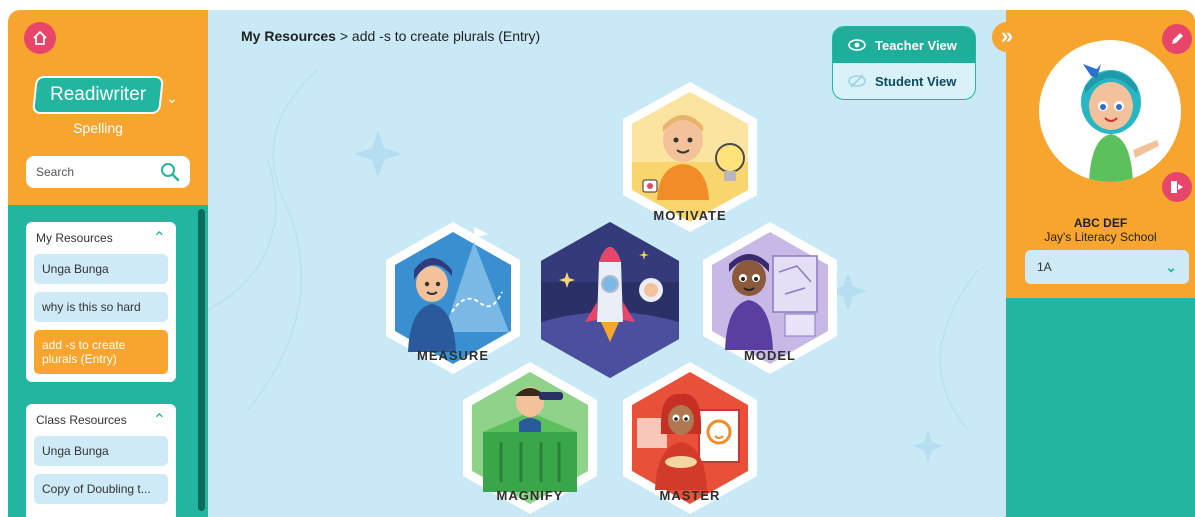 This screenshot has height=517, width=1195. What do you see at coordinates (101, 307) in the screenshot?
I see `resource-item-why-is-this-so-hard: why is this so hard` at bounding box center [101, 307].